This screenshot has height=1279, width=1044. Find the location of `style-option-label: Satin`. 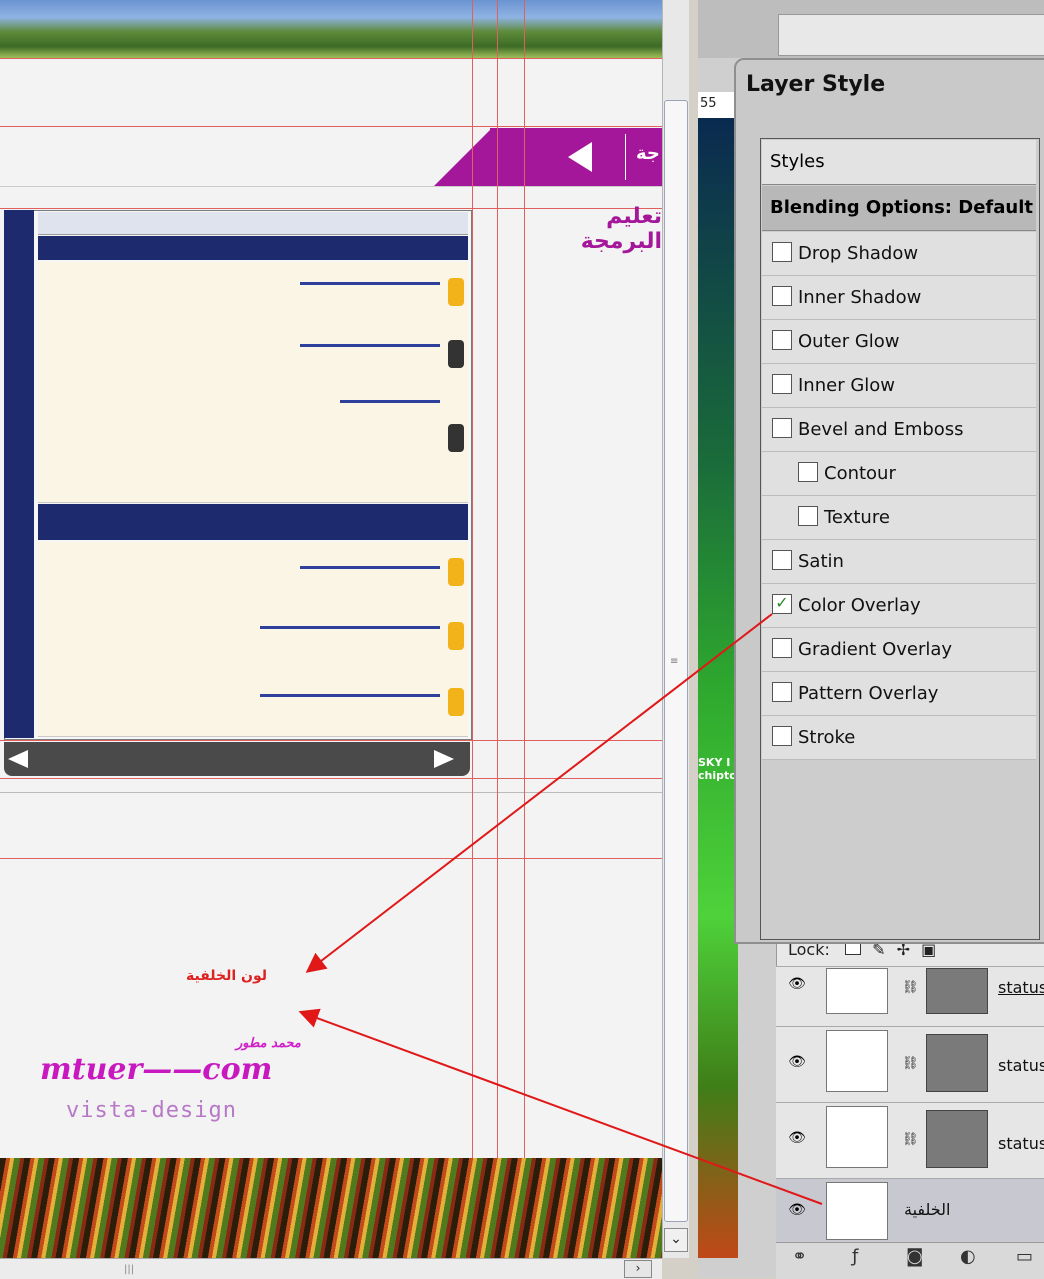

style-option-label: Satin is located at coordinates (821, 561).